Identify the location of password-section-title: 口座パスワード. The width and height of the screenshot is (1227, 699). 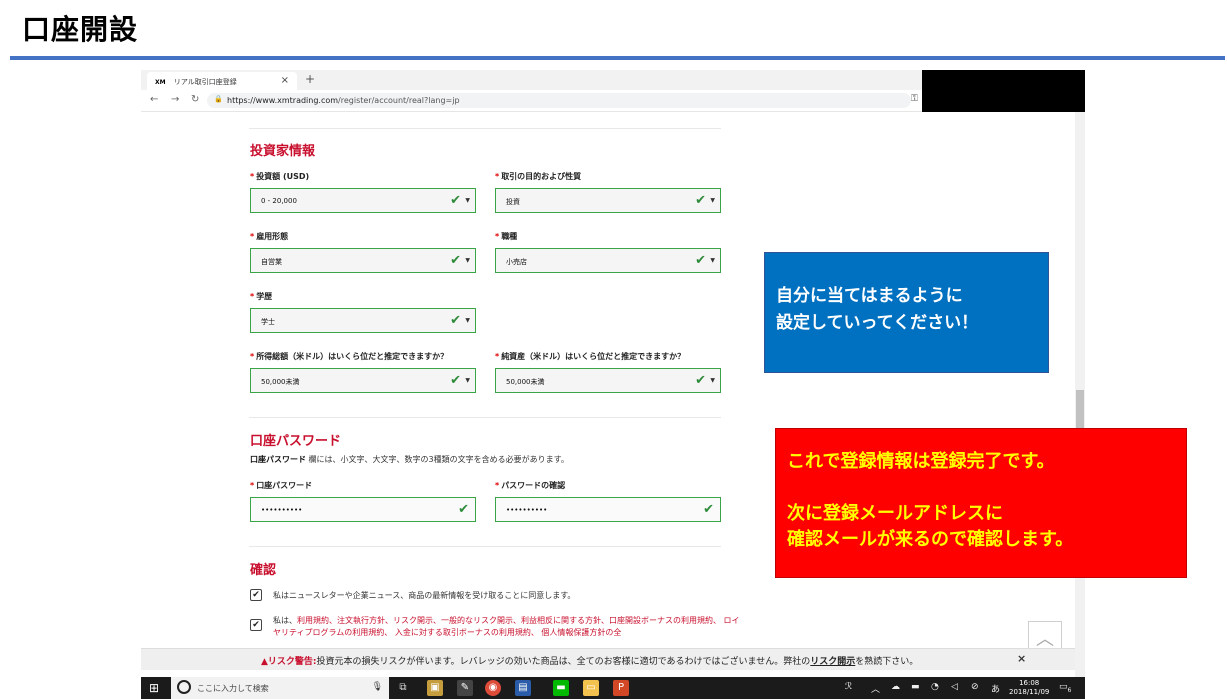
(296, 441).